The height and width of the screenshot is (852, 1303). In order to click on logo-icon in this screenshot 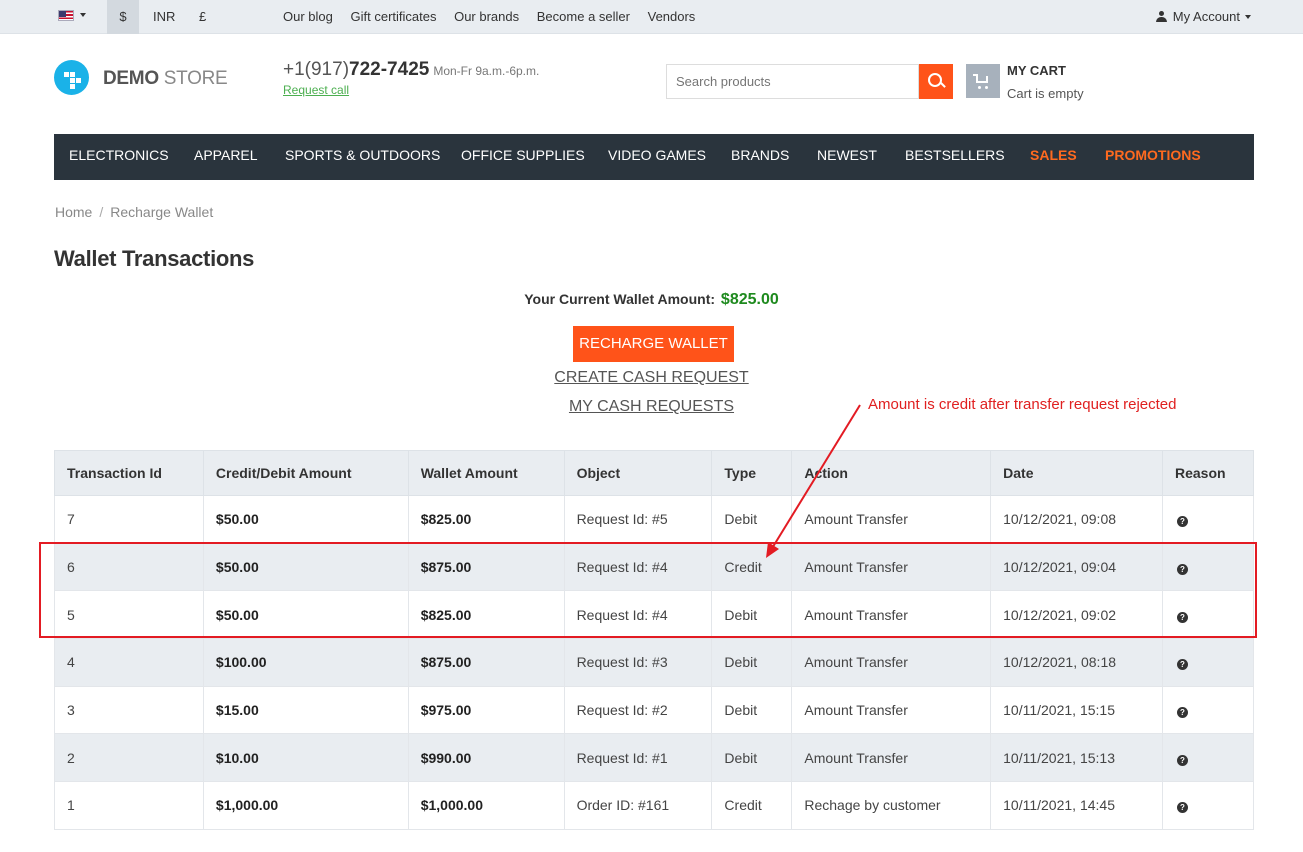, I will do `click(71, 77)`.